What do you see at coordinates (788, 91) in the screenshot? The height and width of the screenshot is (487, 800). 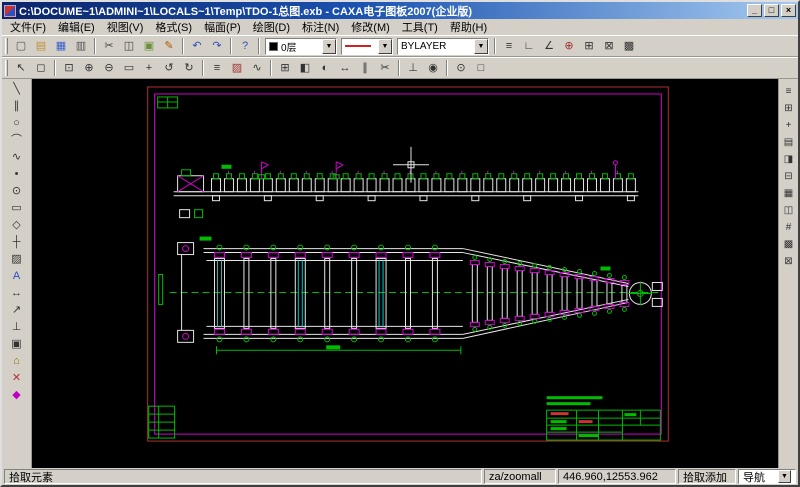 I see `properties-panel-icon: ≡` at bounding box center [788, 91].